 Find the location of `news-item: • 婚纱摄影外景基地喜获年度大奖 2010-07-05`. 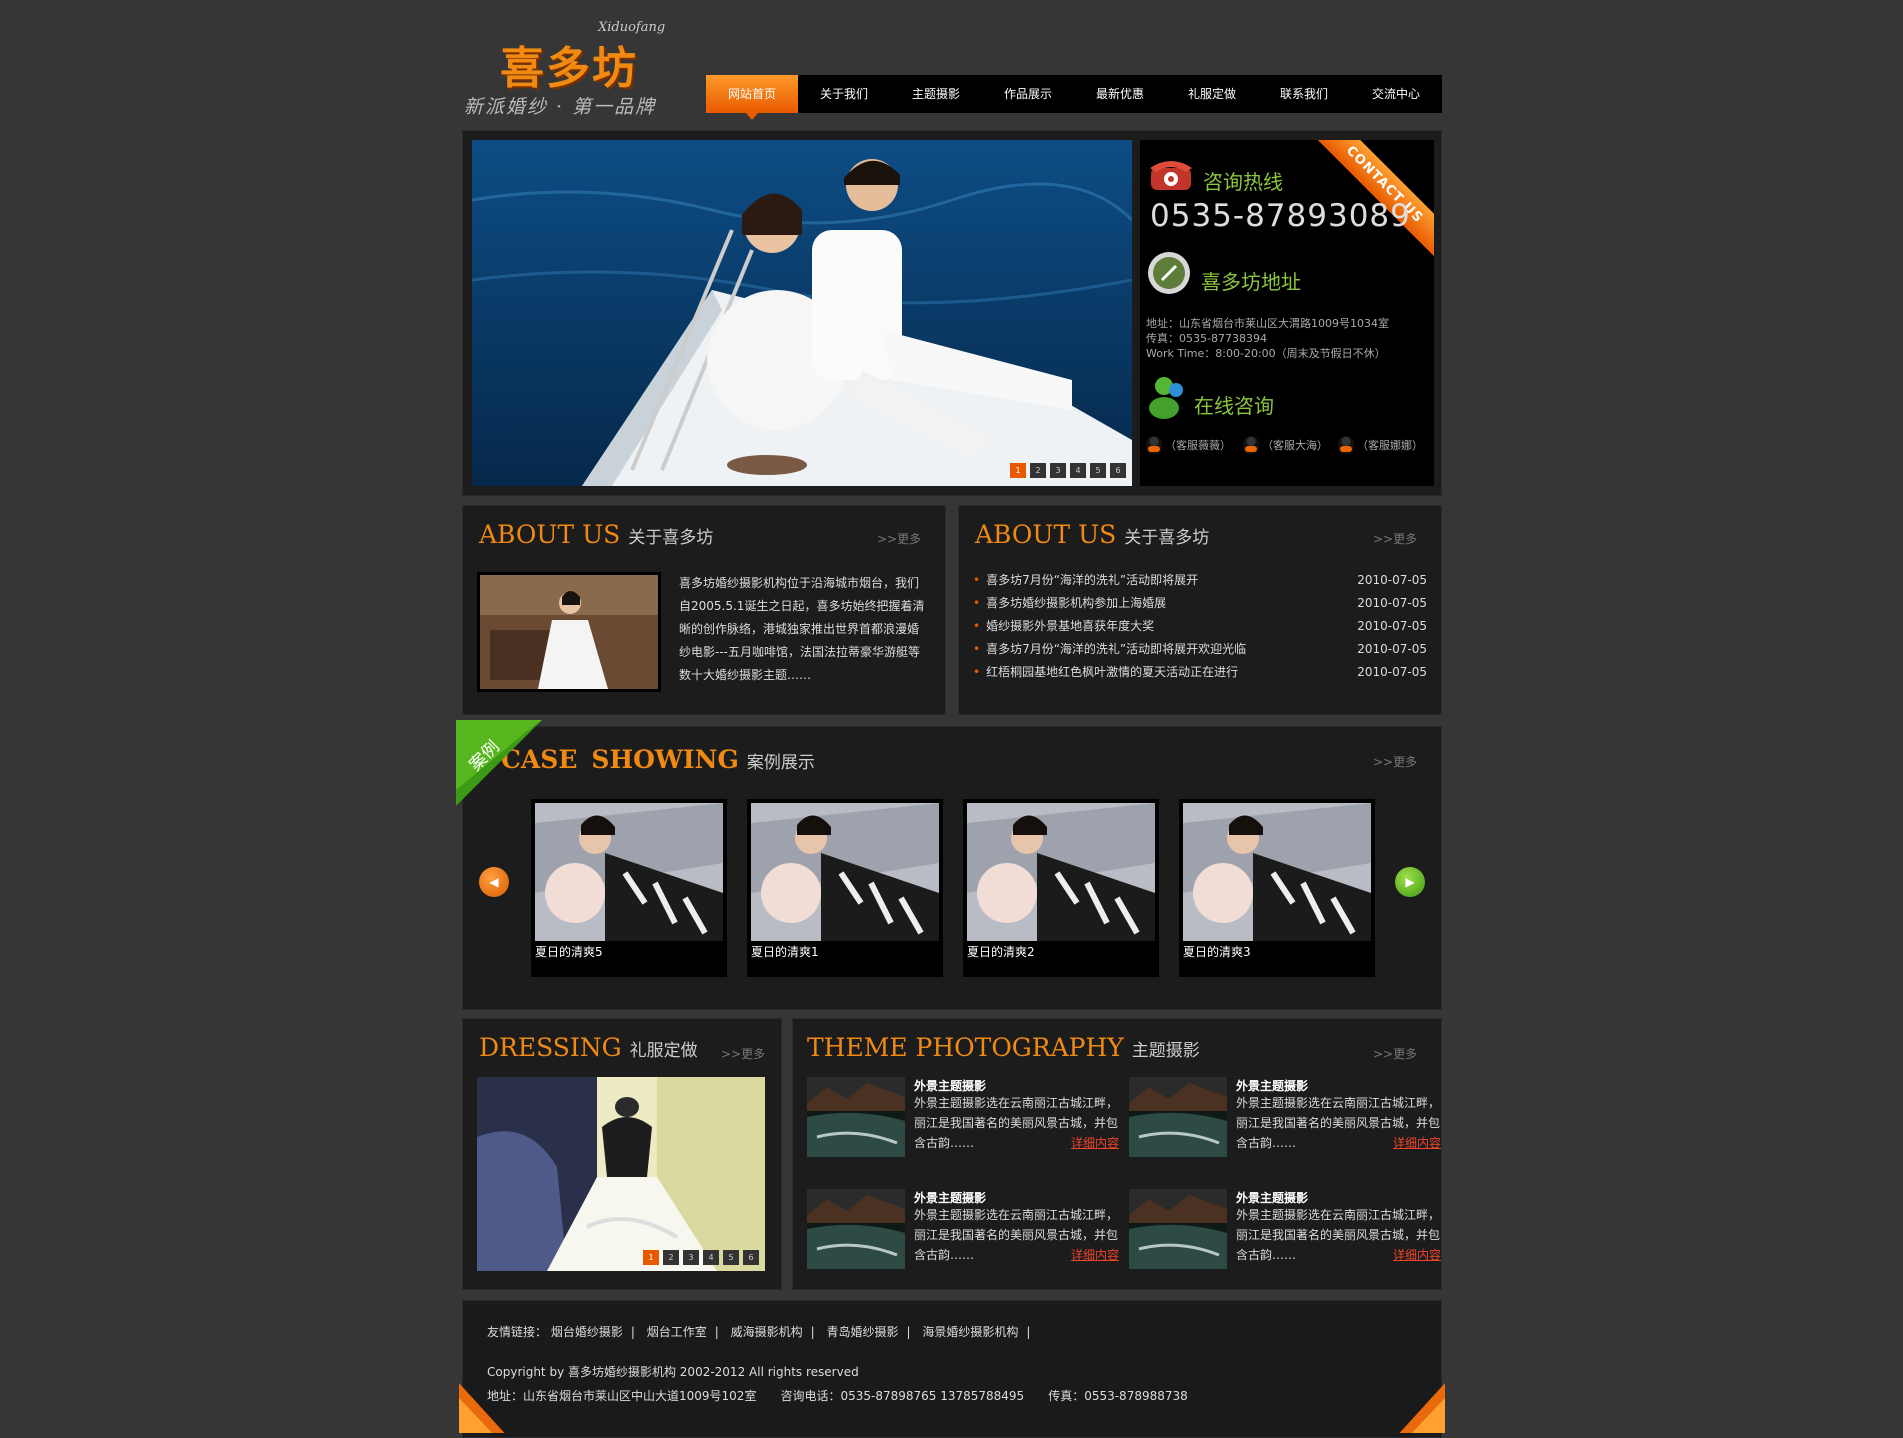

news-item: • 婚纱摄影外景基地喜获年度大奖 2010-07-05 is located at coordinates (1200, 626).